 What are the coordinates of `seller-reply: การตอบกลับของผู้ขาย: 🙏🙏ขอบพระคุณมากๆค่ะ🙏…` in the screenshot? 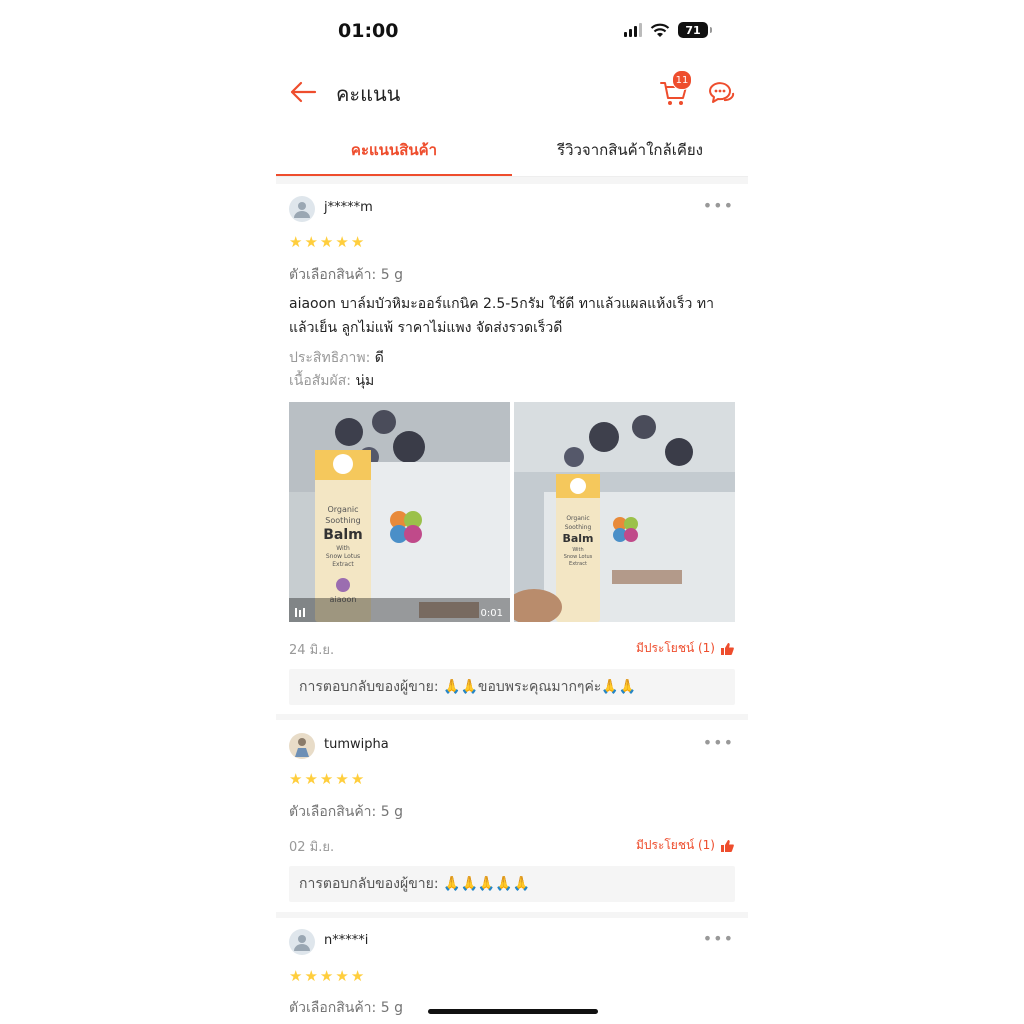 It's located at (512, 687).